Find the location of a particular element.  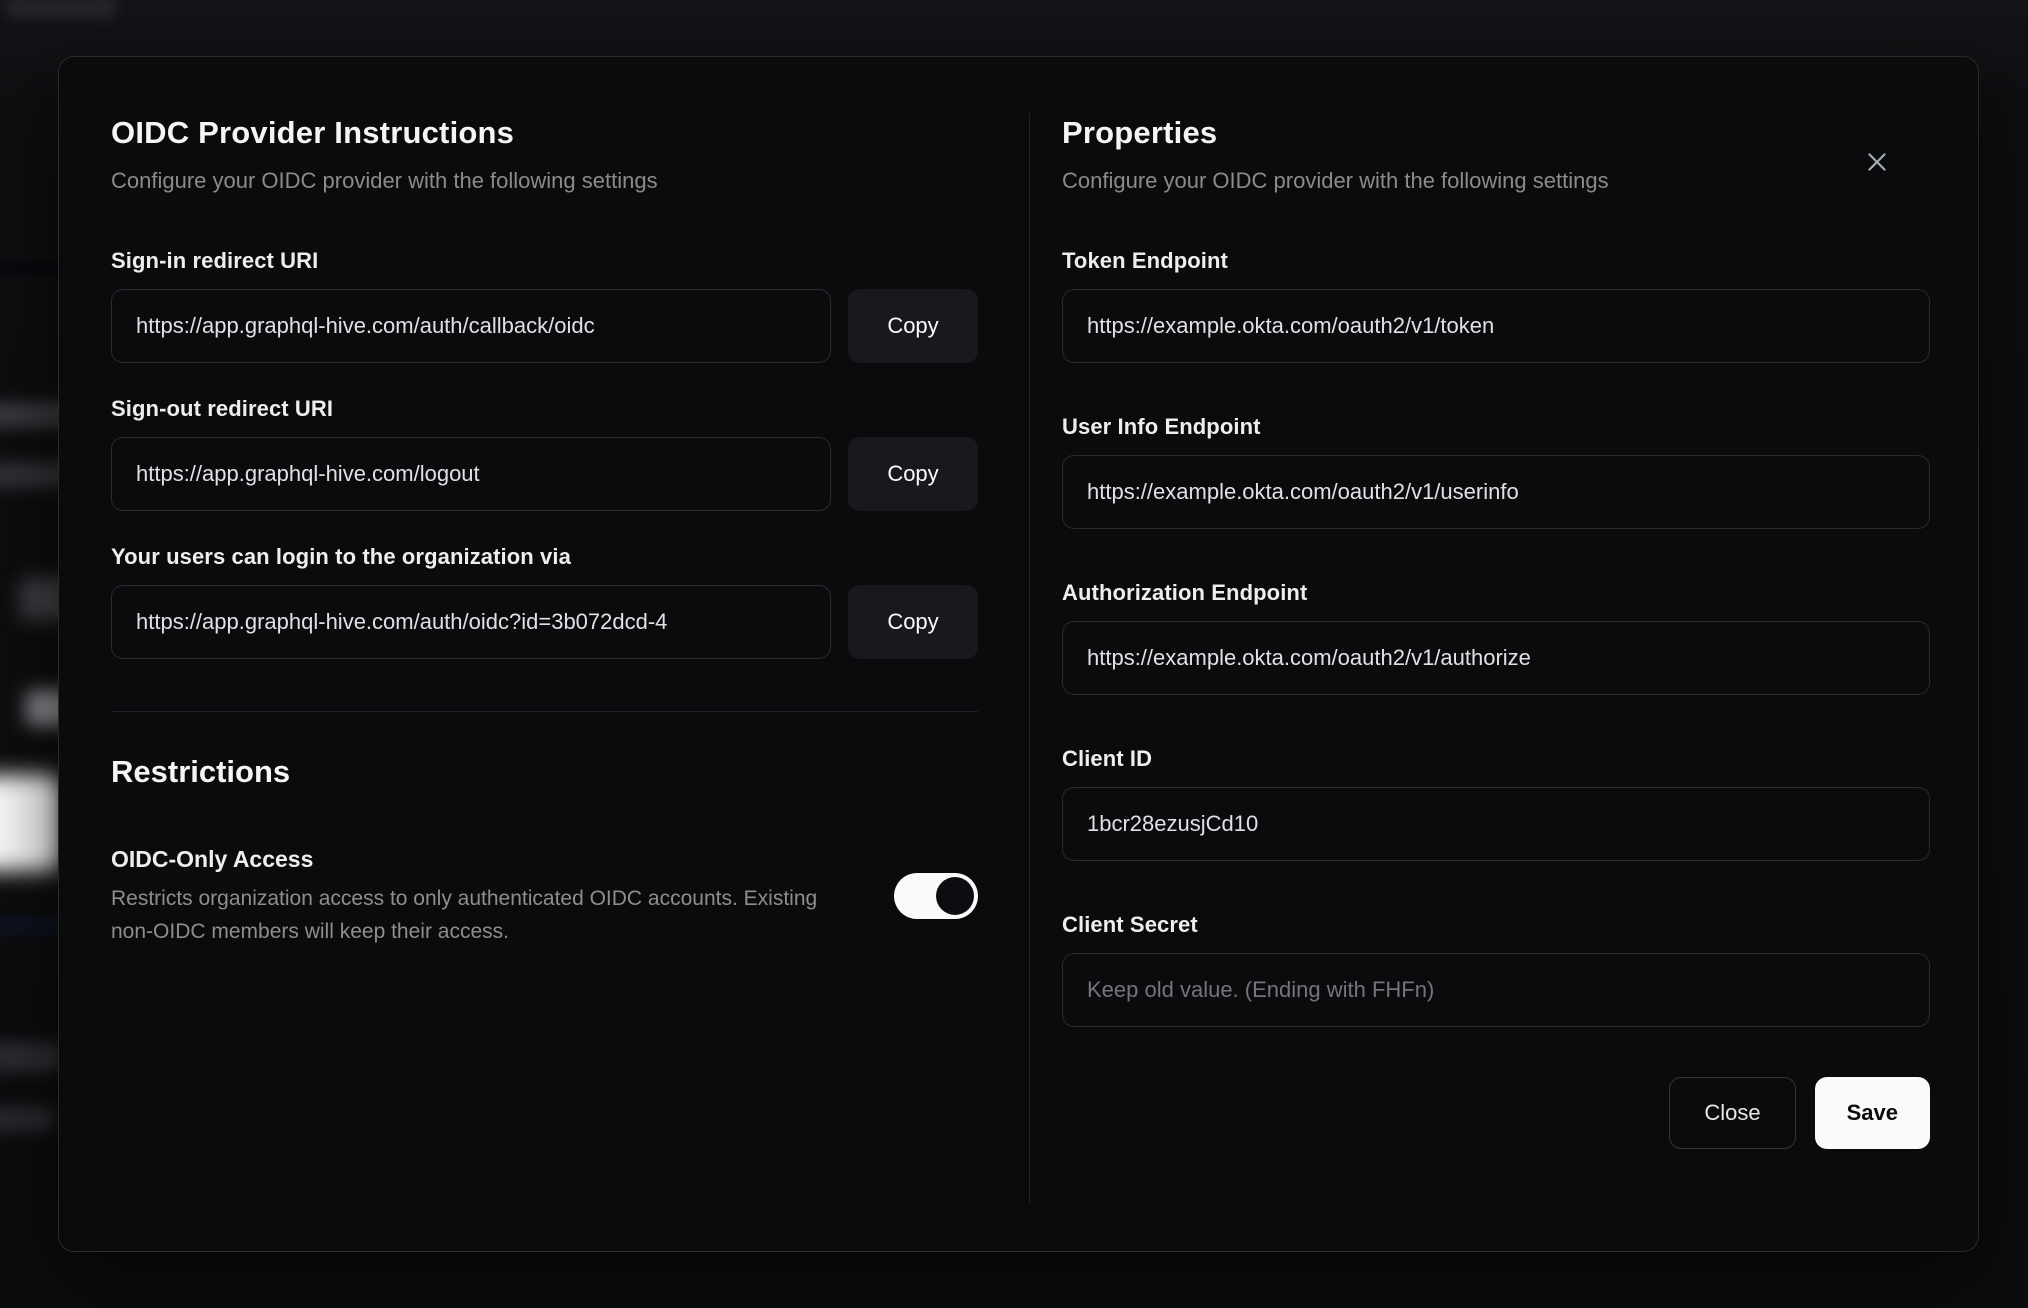

client-secret-label: Client Secret is located at coordinates (1130, 924).